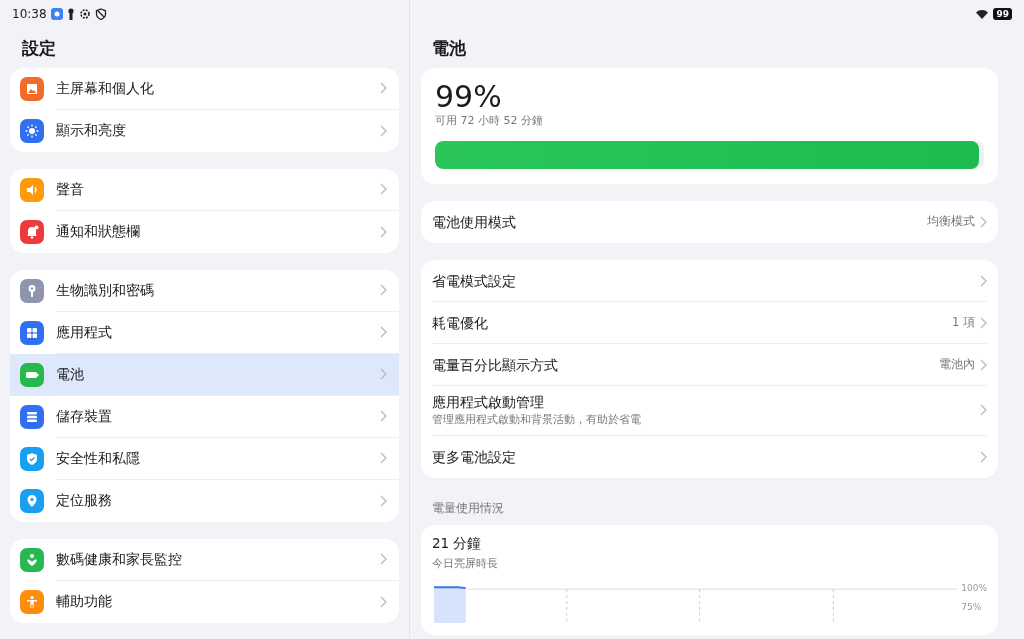 The width and height of the screenshot is (1024, 639). Describe the element at coordinates (204, 500) in the screenshot. I see `settings-item: 定位服務` at that location.